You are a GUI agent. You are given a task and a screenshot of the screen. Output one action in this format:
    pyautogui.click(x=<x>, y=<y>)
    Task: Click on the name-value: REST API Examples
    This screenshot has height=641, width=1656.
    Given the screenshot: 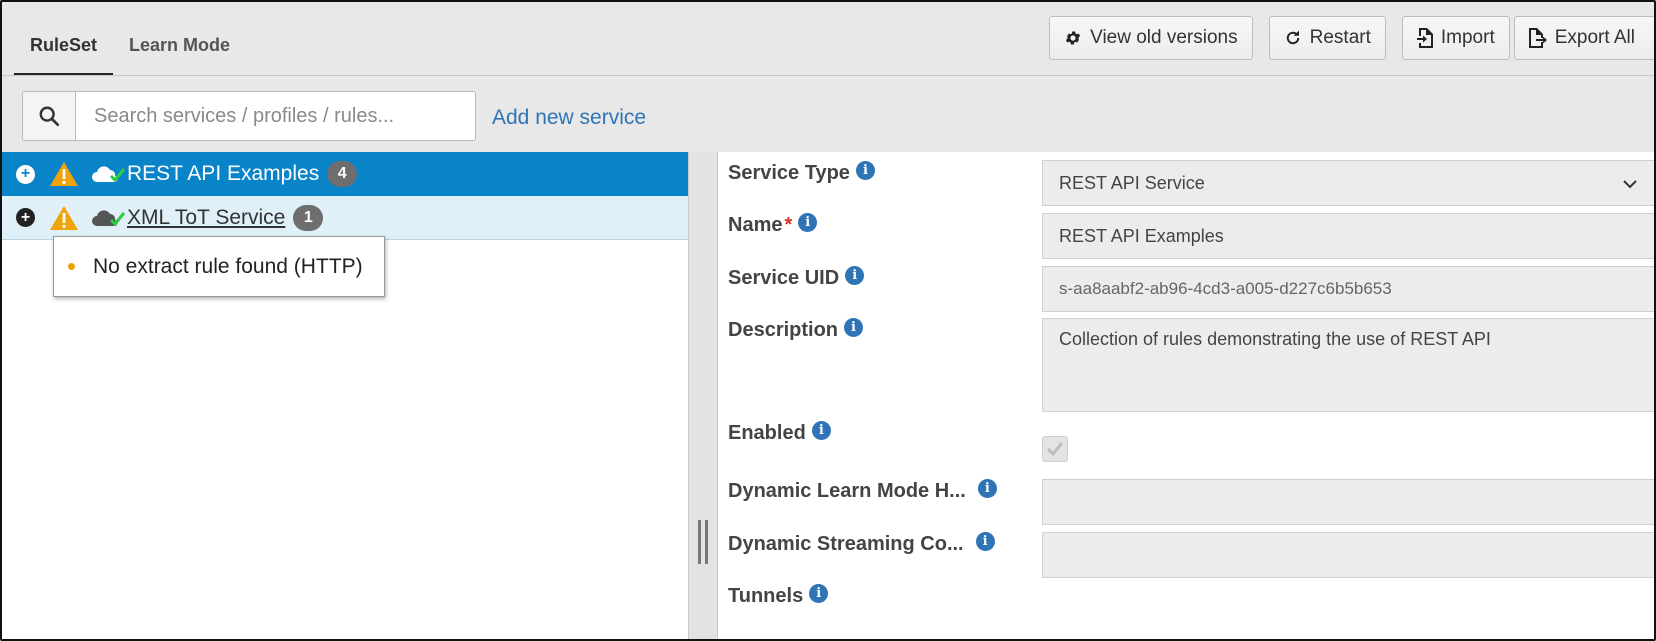 What is the action you would take?
    pyautogui.click(x=1141, y=235)
    